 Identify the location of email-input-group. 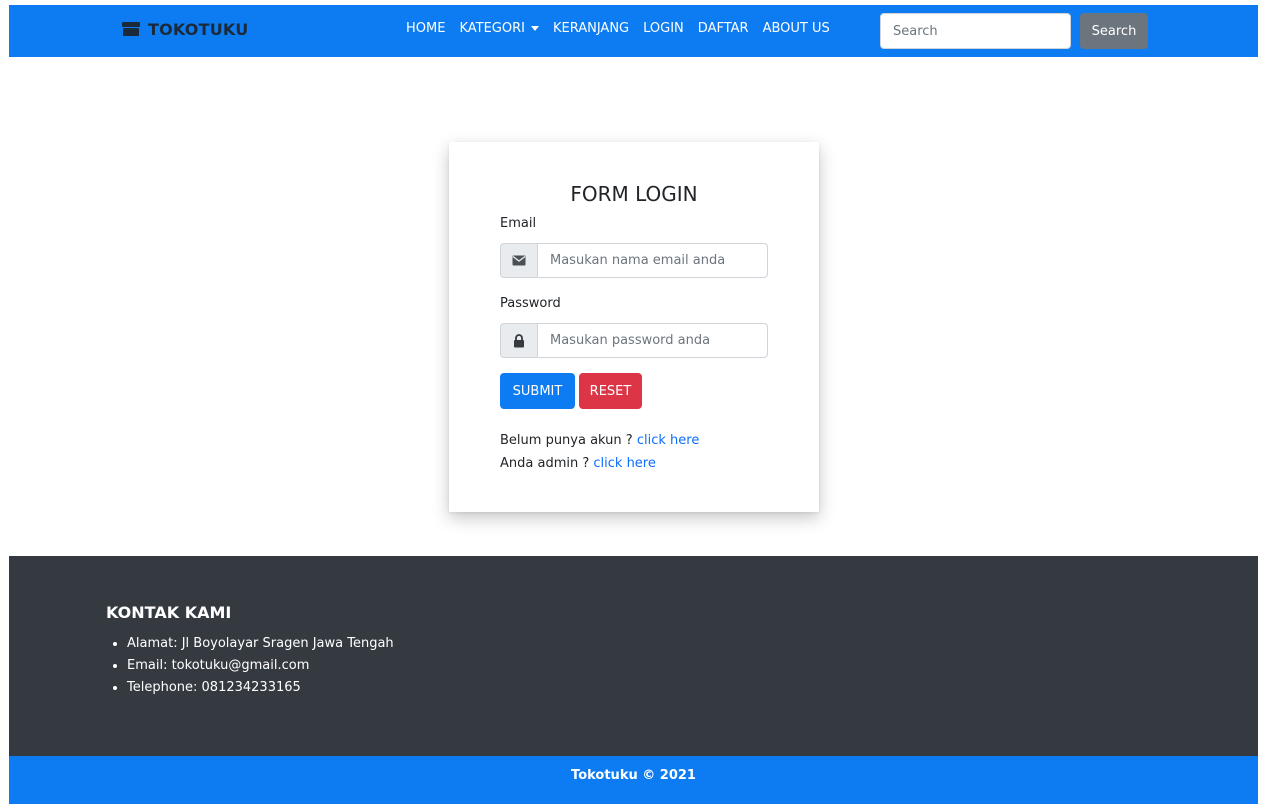
(634, 260).